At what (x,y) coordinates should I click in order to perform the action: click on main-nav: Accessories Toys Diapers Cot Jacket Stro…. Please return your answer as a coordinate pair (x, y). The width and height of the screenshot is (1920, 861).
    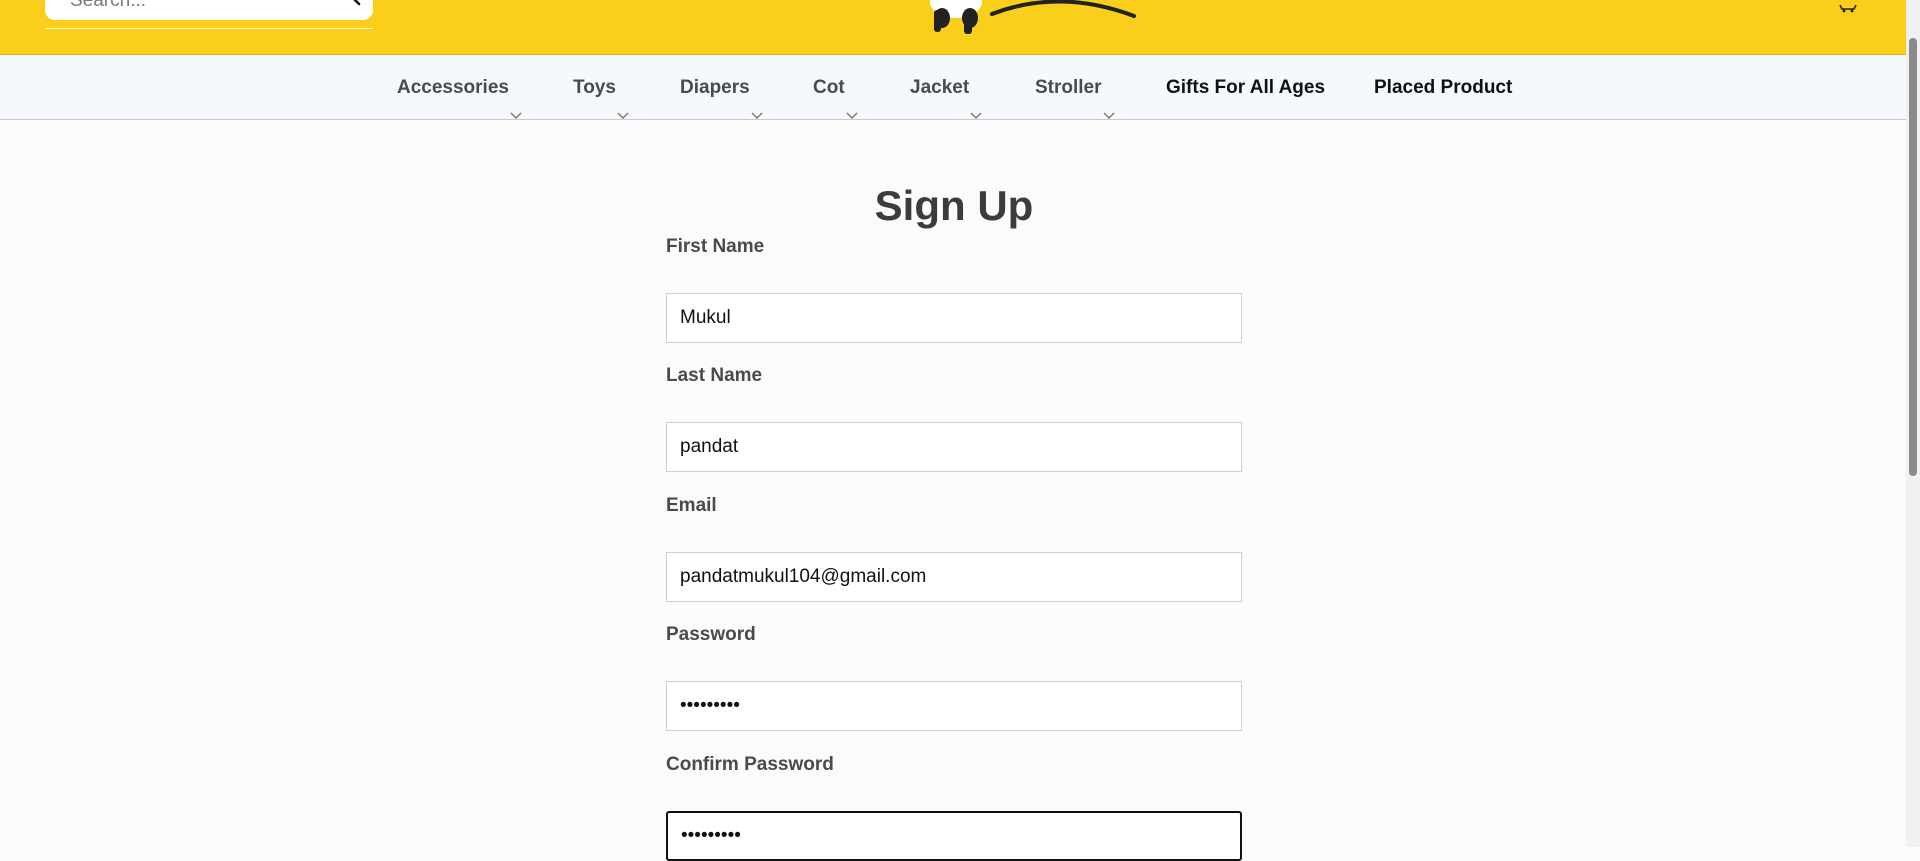
    Looking at the image, I should click on (960, 87).